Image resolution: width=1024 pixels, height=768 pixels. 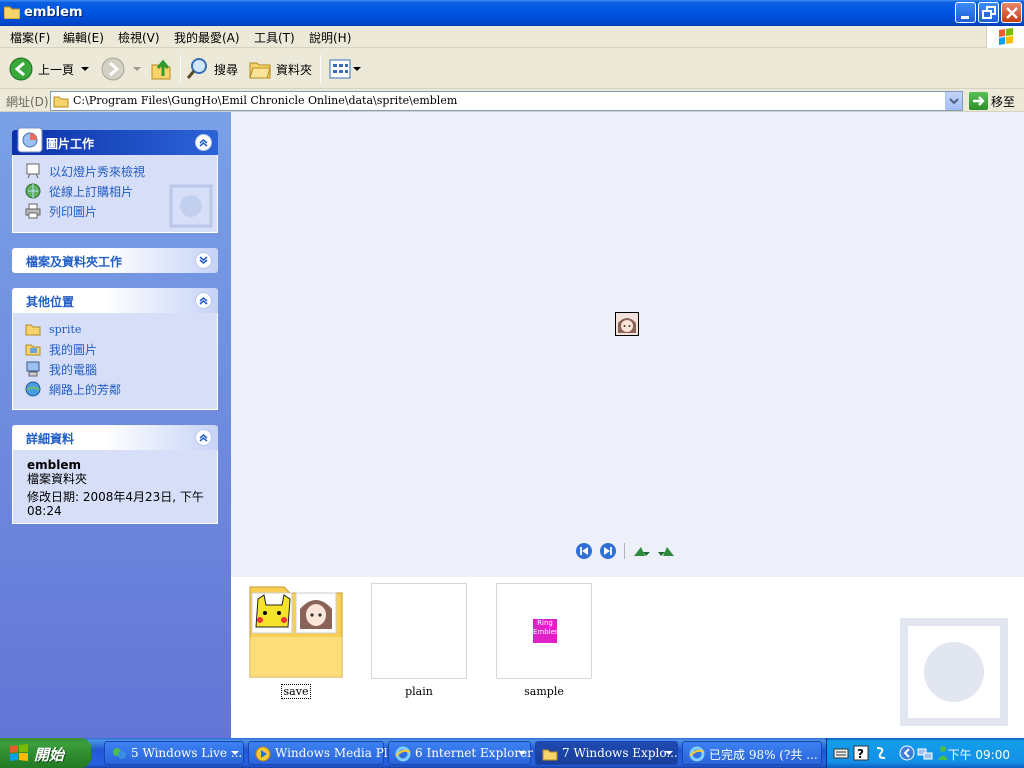 What do you see at coordinates (121, 349) in the screenshot?
I see `place-my-pictures: 我的圖片` at bounding box center [121, 349].